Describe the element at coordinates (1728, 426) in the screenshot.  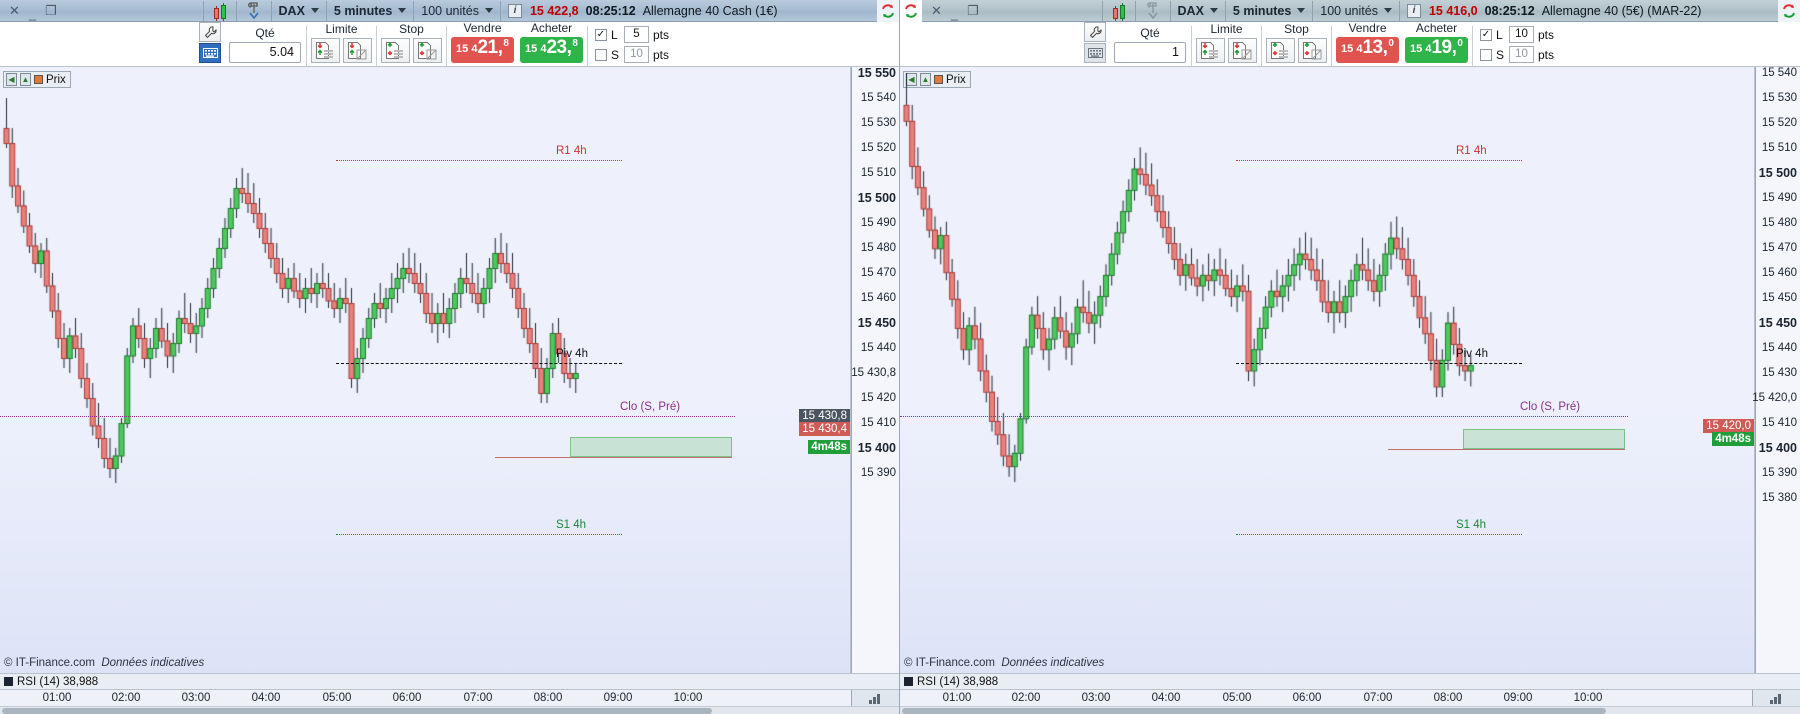
I see `last-price-tag: 15 420,0` at that location.